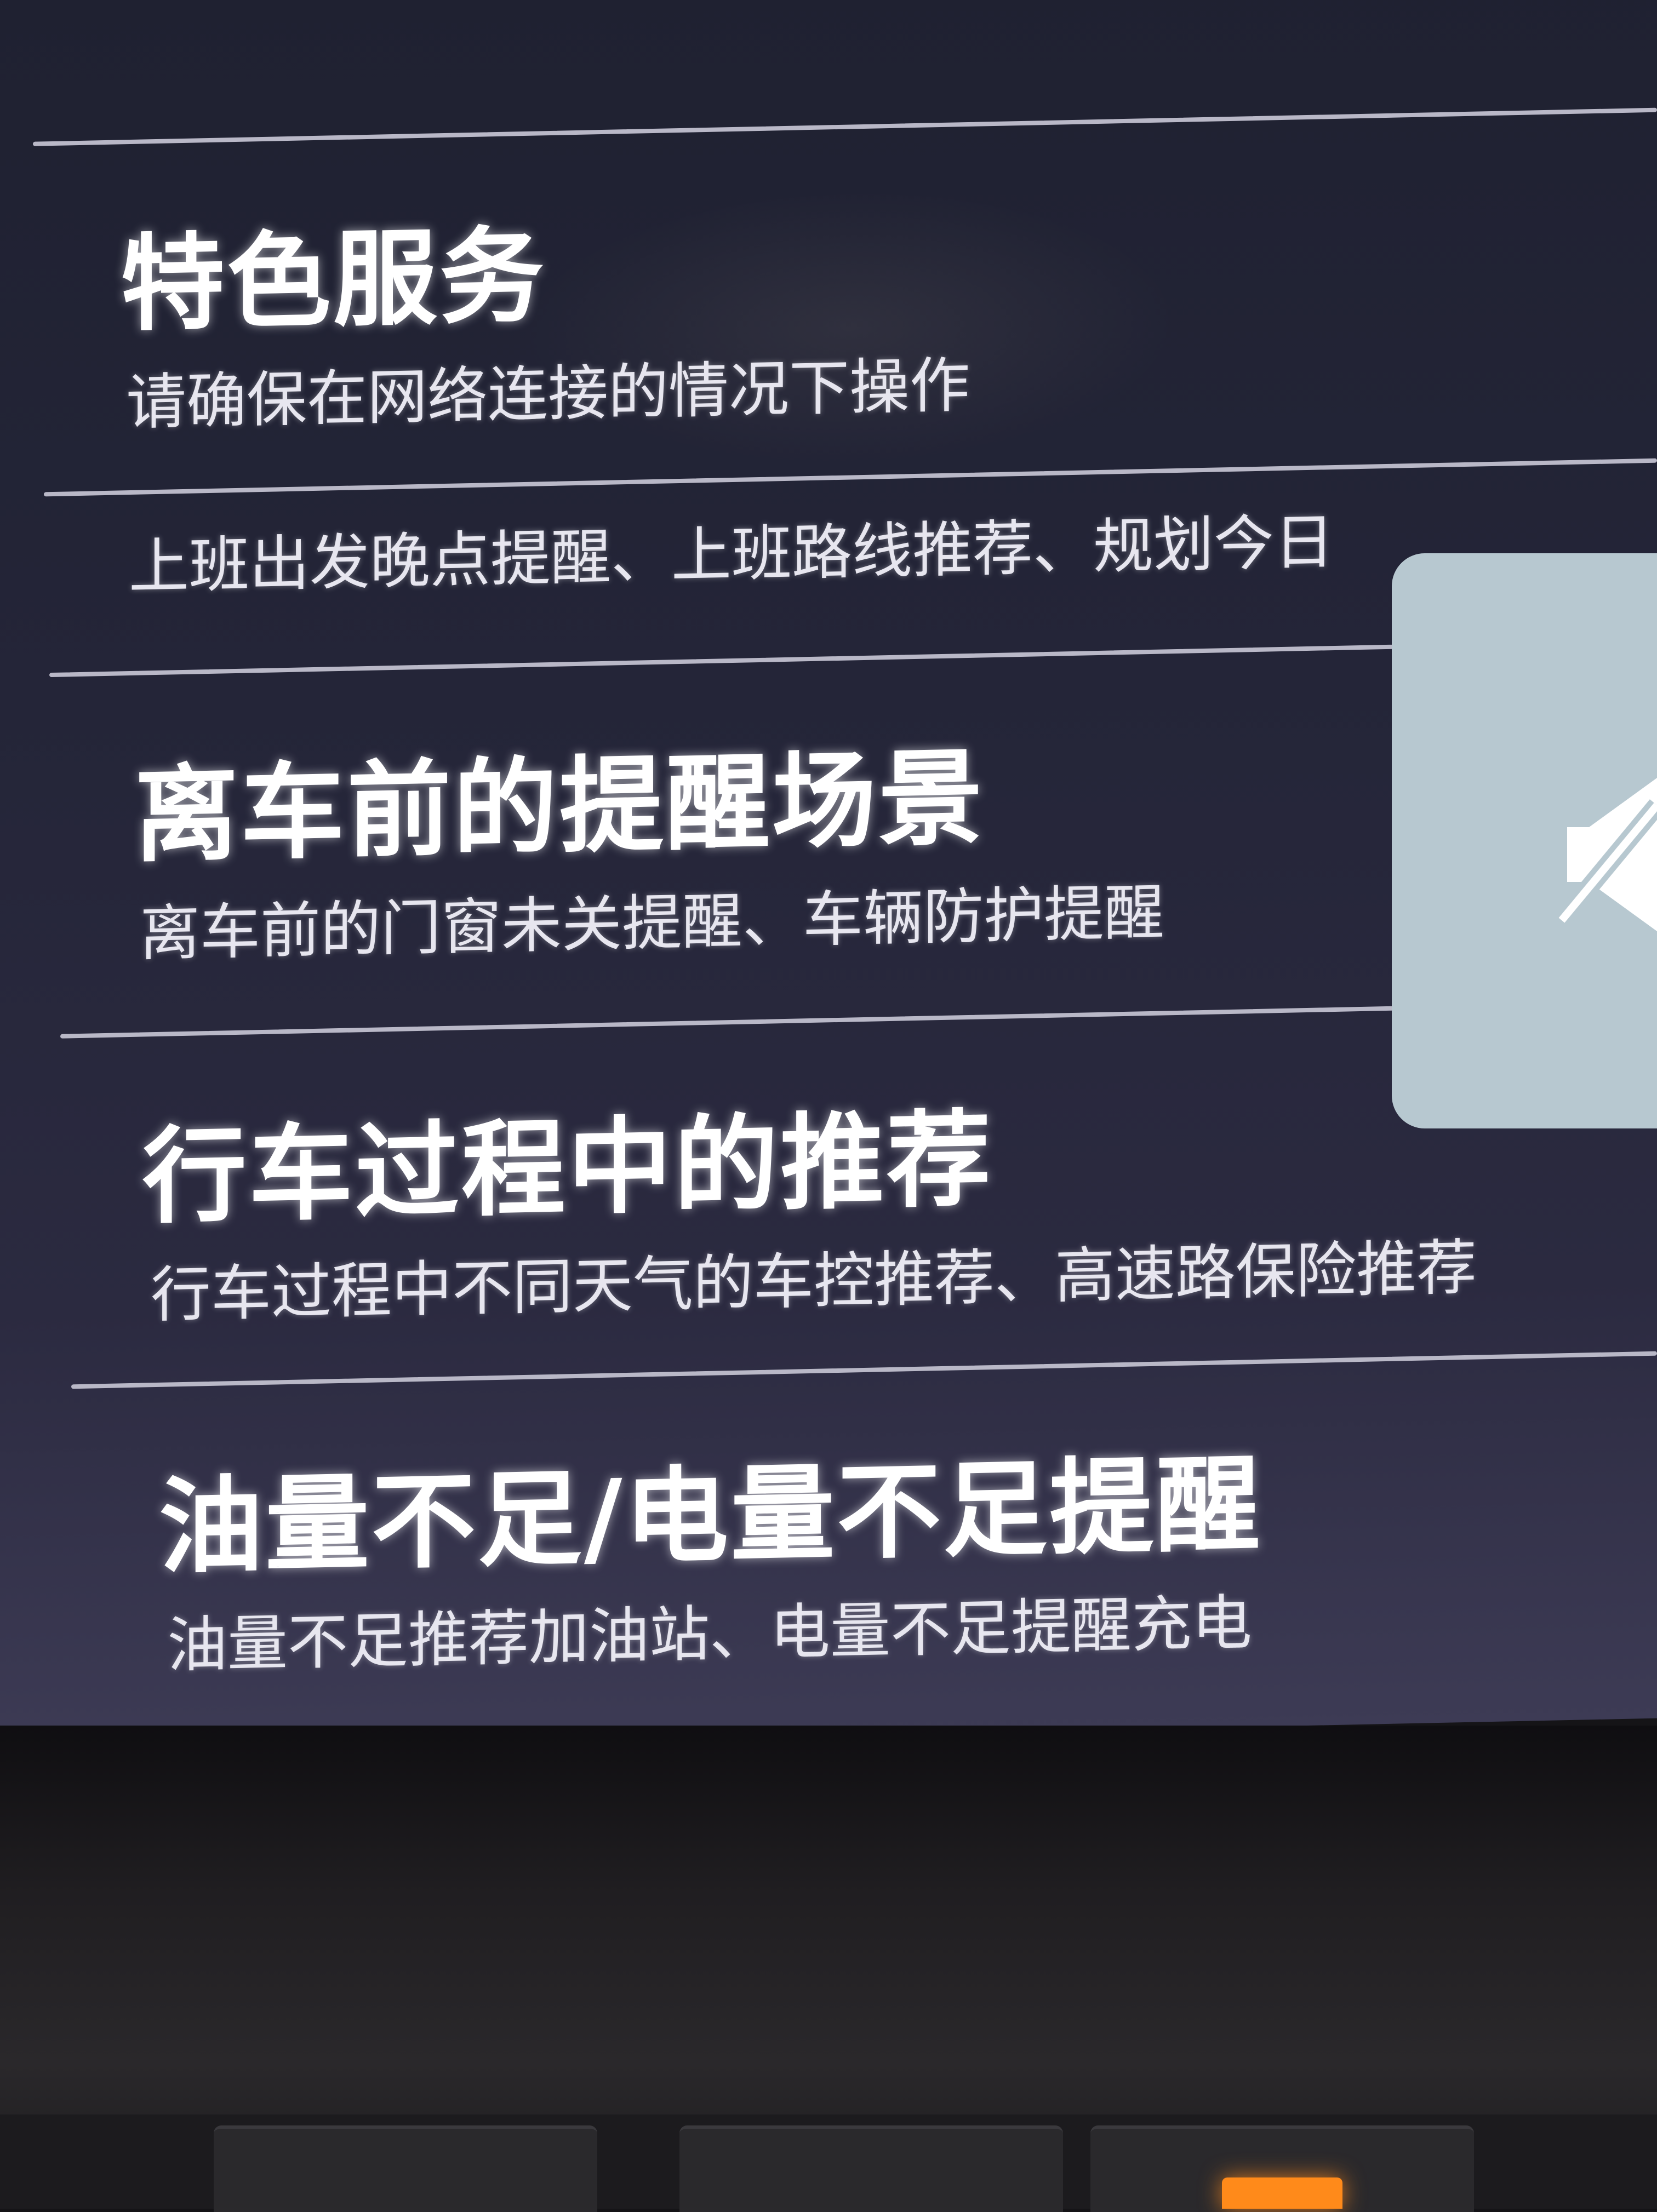 The image size is (1657, 2212). What do you see at coordinates (1282, 2193) in the screenshot?
I see `indicator-light` at bounding box center [1282, 2193].